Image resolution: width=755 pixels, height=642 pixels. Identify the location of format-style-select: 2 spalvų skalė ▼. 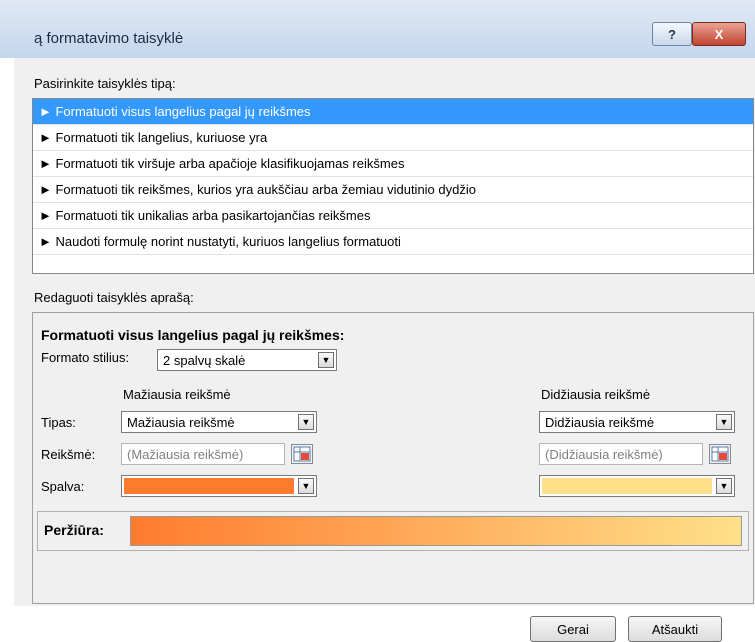
(247, 360).